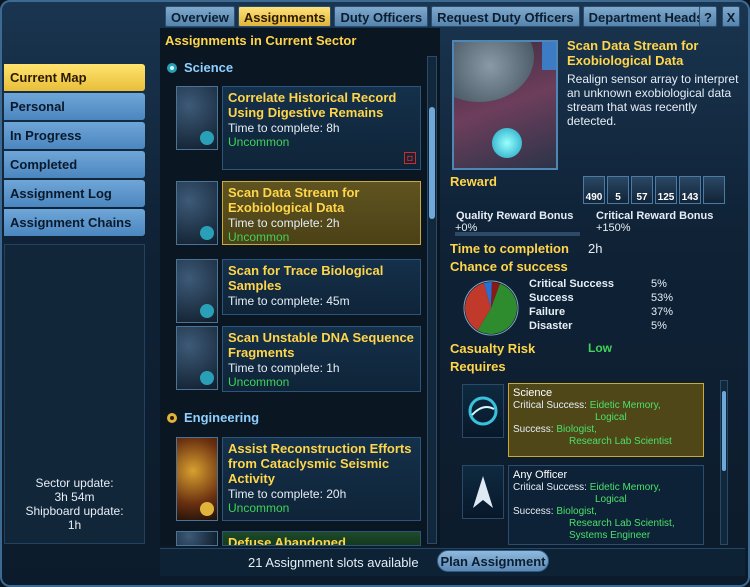  Describe the element at coordinates (618, 197) in the screenshot. I see `reward-value: 5` at that location.